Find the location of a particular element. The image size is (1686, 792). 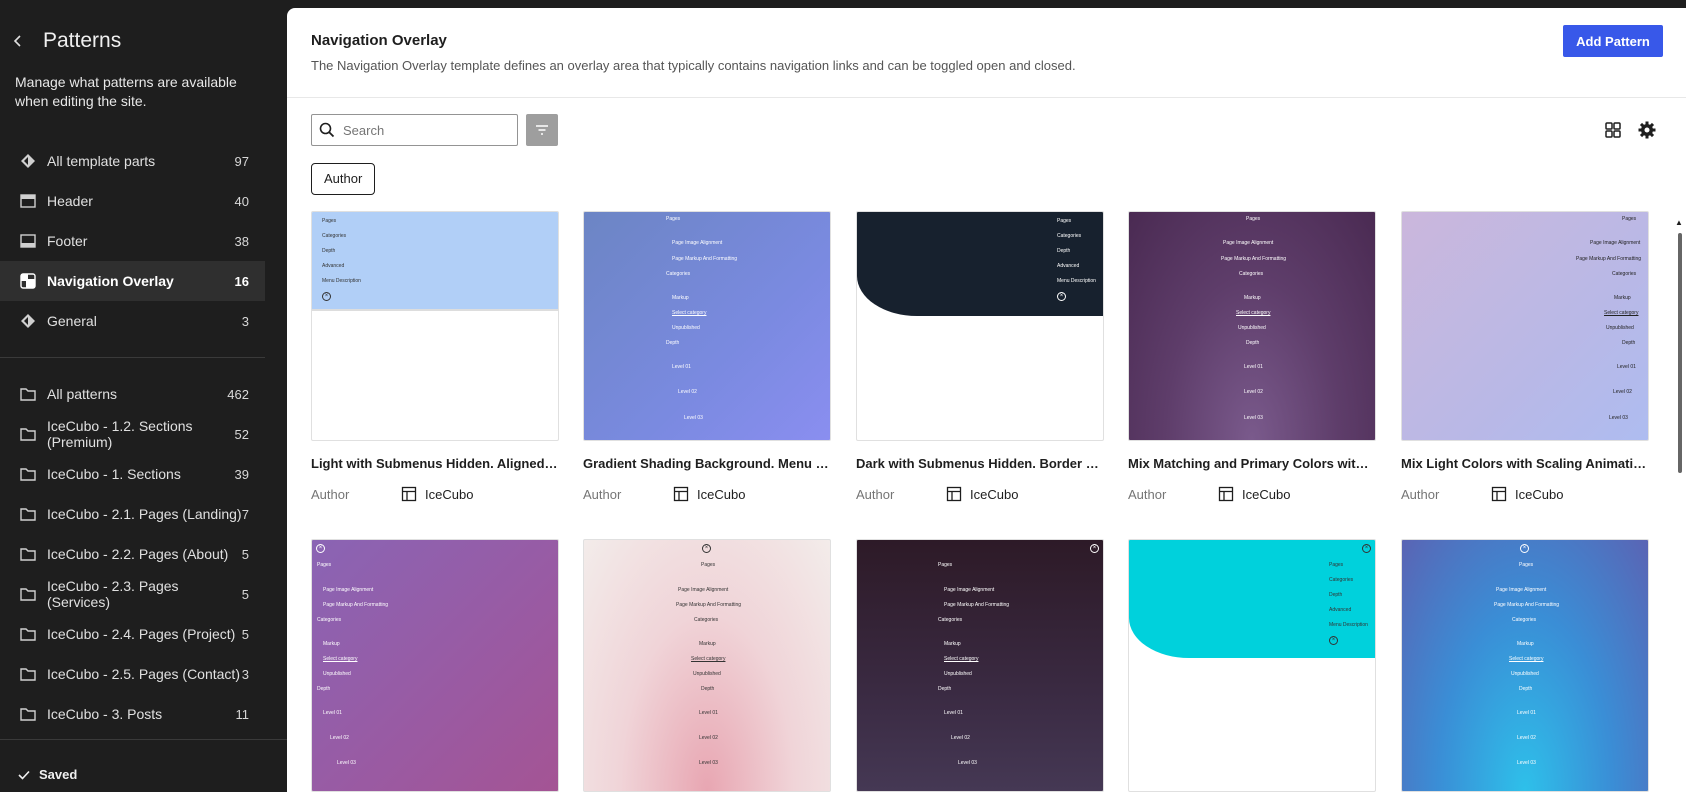

sidebar-item-all-template-parts: All template parts 97 is located at coordinates (132, 161).